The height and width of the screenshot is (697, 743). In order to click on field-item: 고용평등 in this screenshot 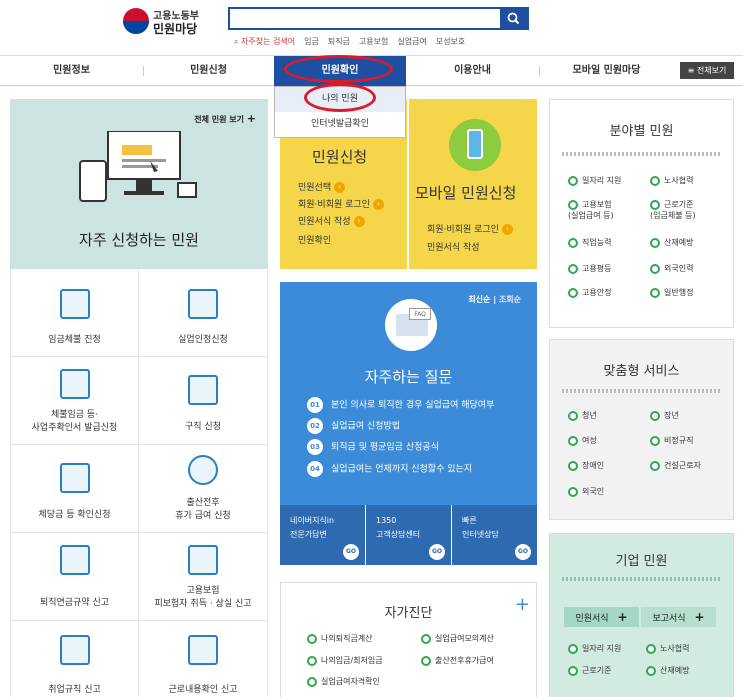, I will do `click(589, 268)`.